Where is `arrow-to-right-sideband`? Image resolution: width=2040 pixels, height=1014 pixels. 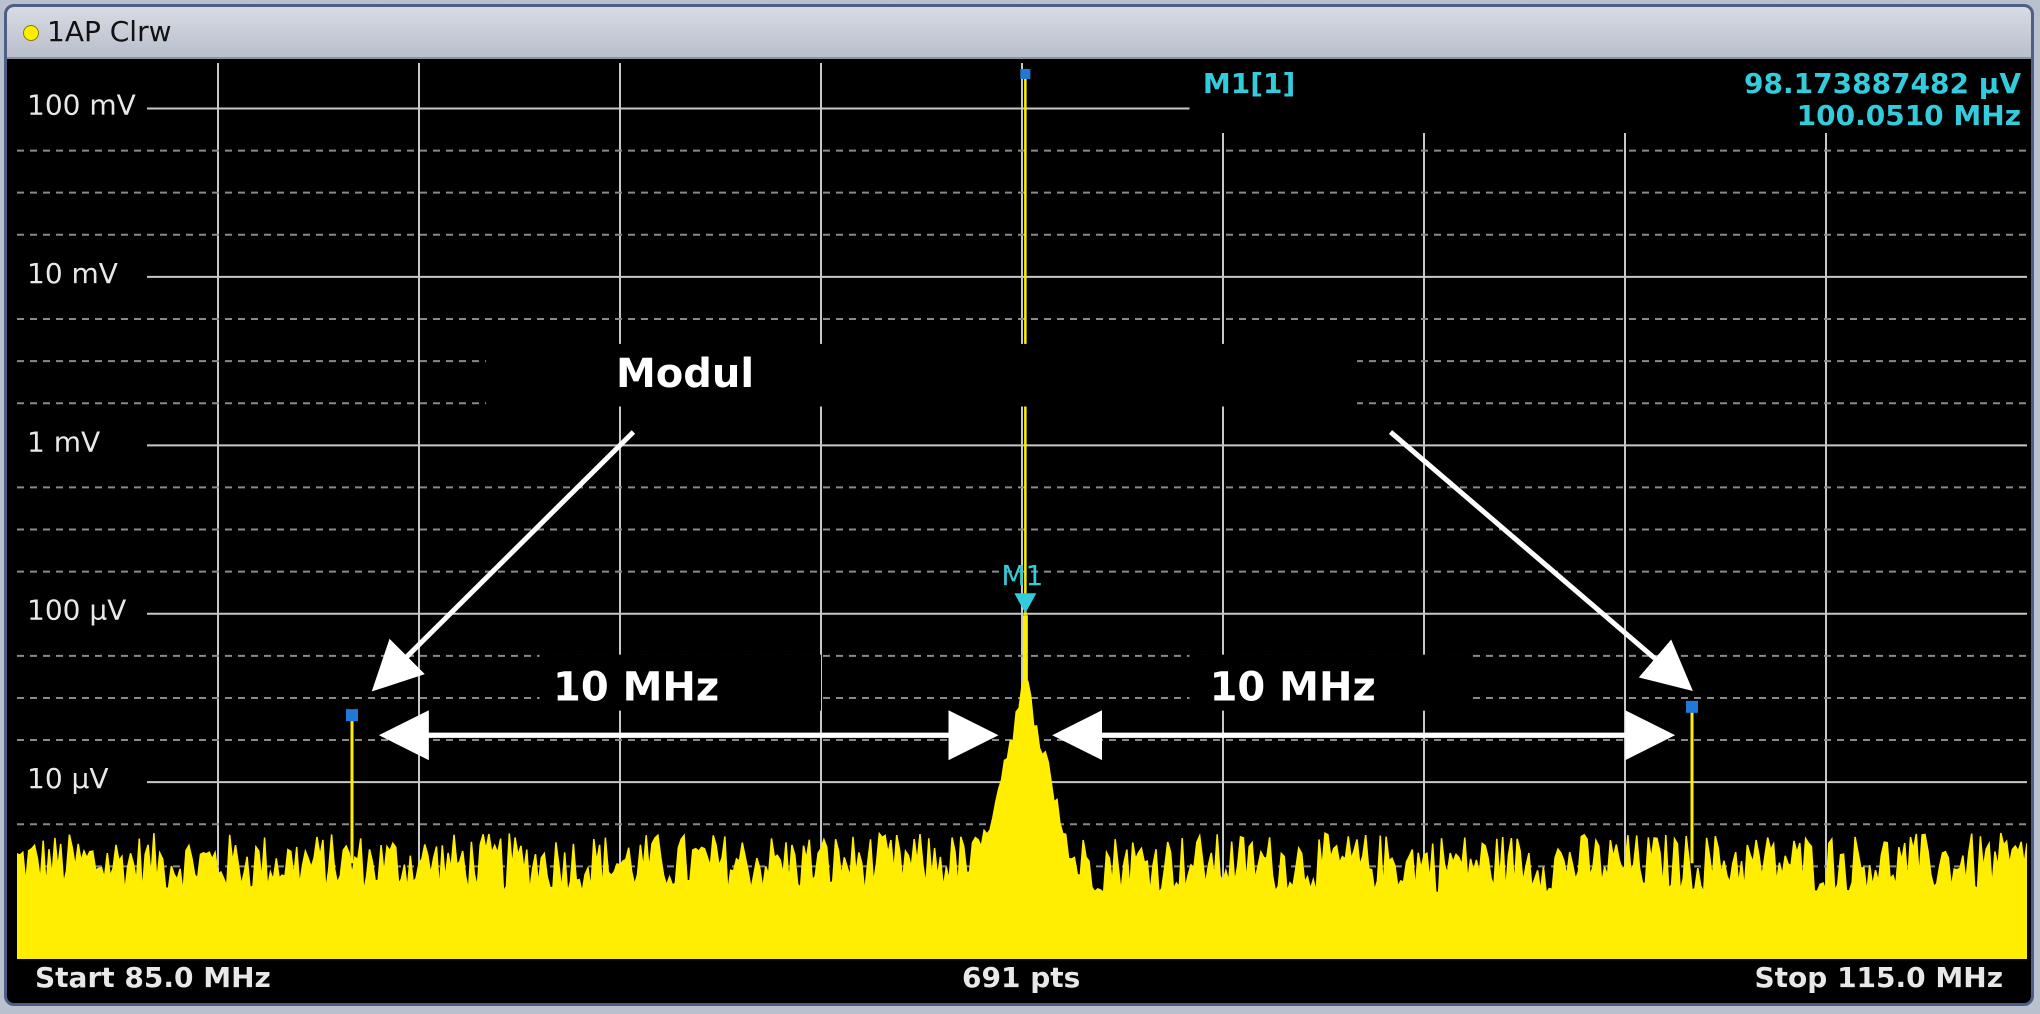
arrow-to-right-sideband is located at coordinates (1540, 561).